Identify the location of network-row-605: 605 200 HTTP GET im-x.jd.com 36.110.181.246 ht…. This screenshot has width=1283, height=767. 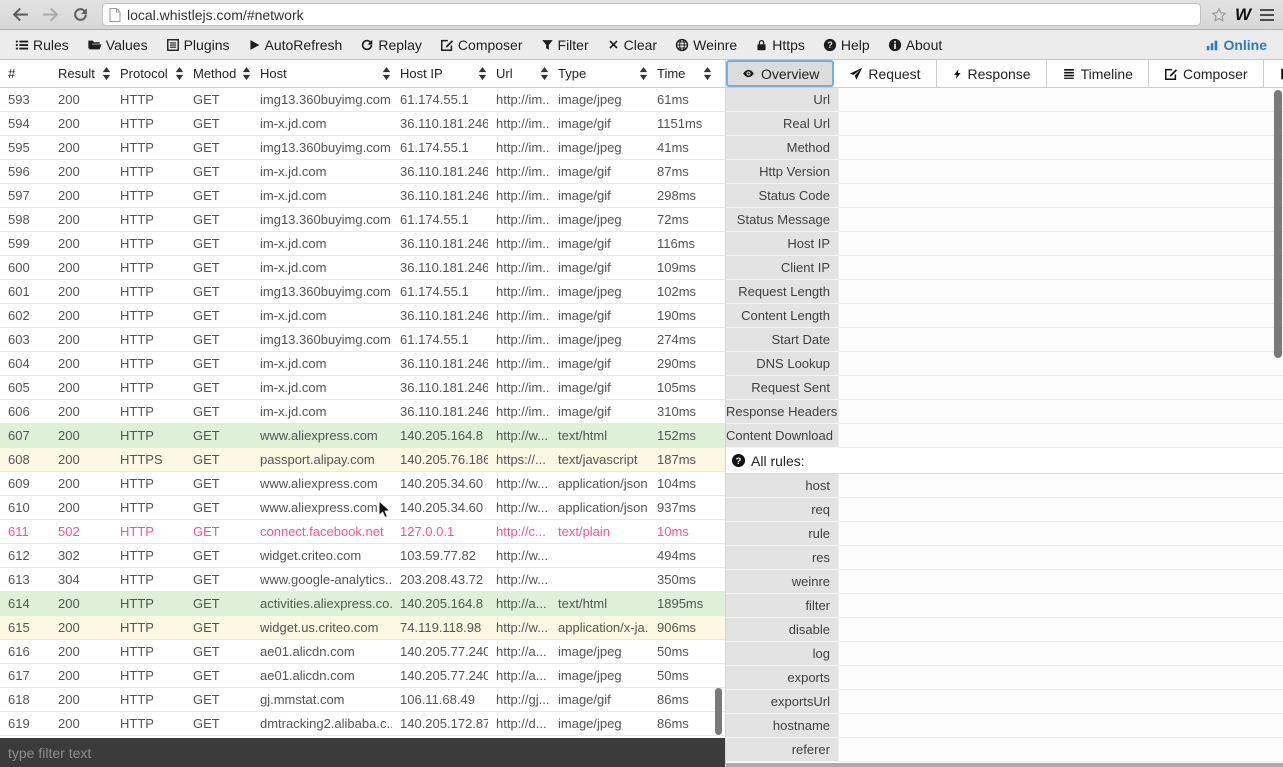
(362, 388).